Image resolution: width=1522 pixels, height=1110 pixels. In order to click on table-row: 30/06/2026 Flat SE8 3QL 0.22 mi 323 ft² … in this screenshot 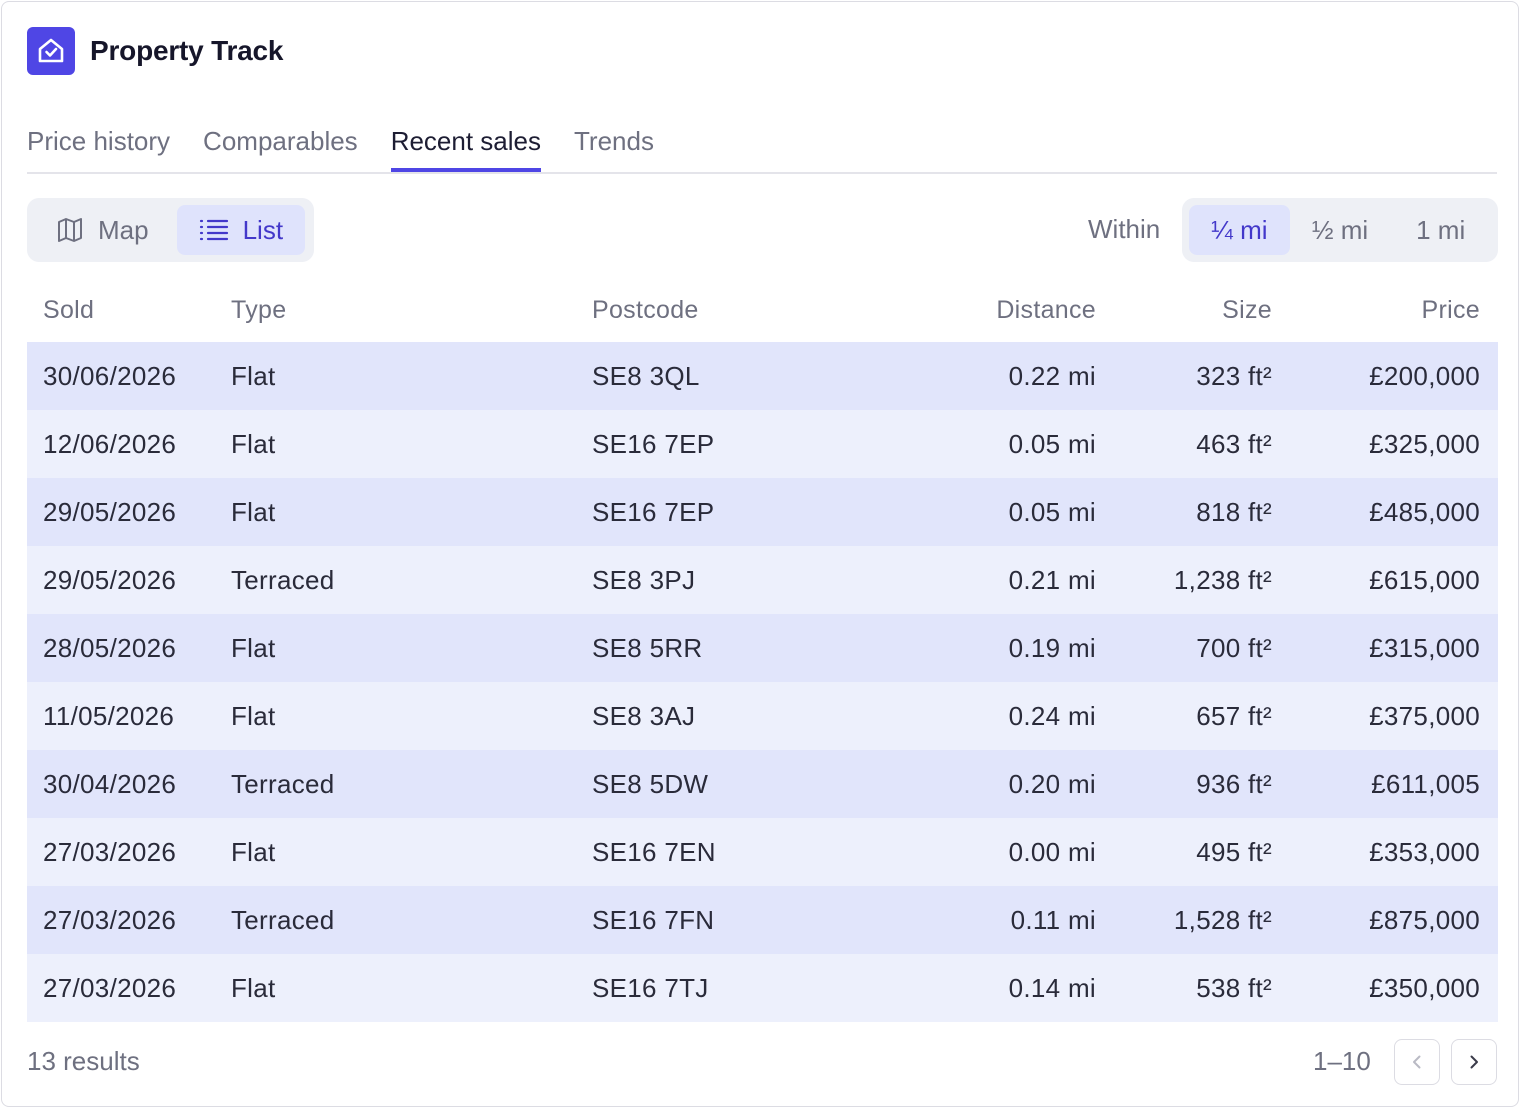, I will do `click(762, 376)`.